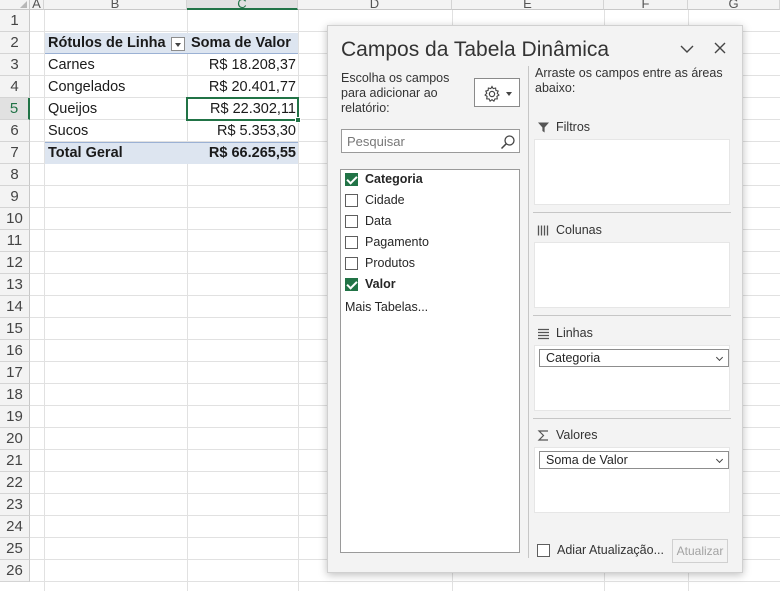 The width and height of the screenshot is (780, 591). I want to click on pivot-row-labels-header: Rótulos de Linha, so click(109, 43).